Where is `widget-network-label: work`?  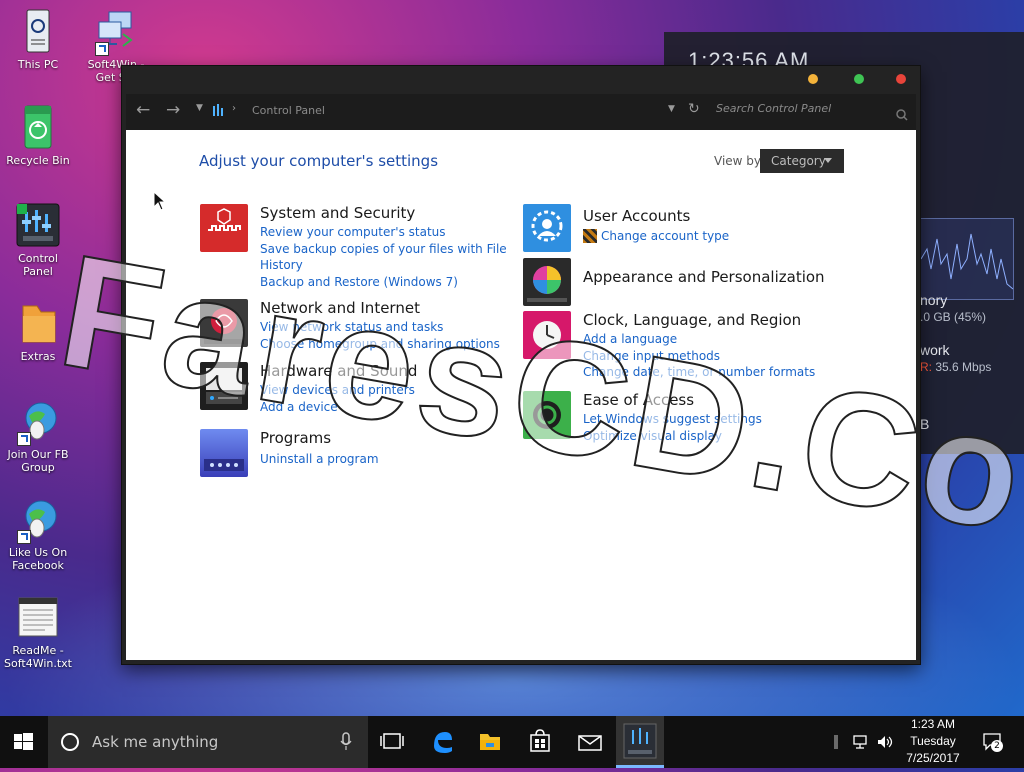
widget-network-label: work is located at coordinates (935, 350).